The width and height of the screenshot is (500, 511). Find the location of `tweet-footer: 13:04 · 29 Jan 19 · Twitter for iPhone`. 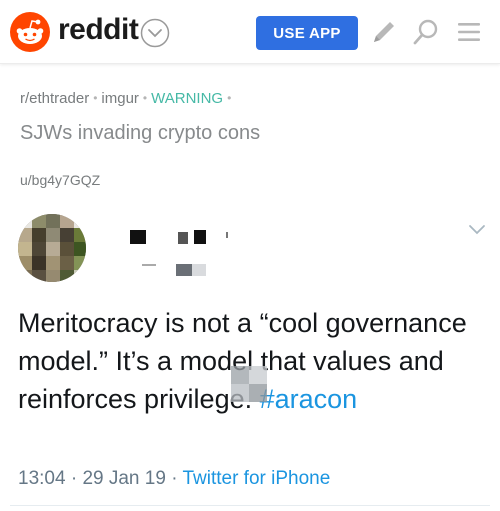

tweet-footer: 13:04 · 29 Jan 19 · Twitter for iPhone is located at coordinates (174, 479).